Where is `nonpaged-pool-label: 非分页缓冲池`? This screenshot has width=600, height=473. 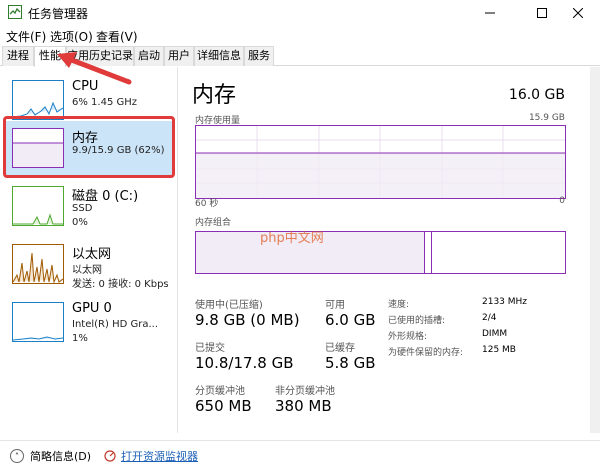 nonpaged-pool-label: 非分页缓冲池 is located at coordinates (305, 391).